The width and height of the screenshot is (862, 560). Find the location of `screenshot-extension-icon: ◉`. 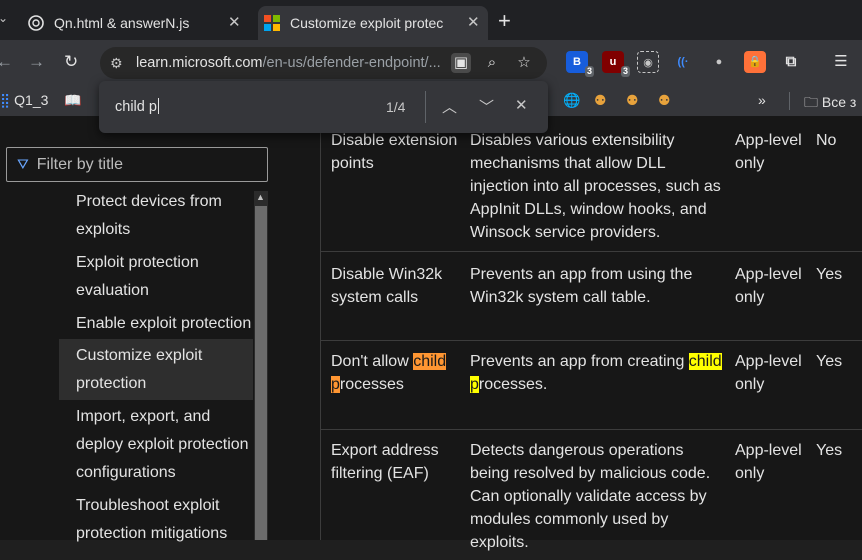

screenshot-extension-icon: ◉ is located at coordinates (648, 62).